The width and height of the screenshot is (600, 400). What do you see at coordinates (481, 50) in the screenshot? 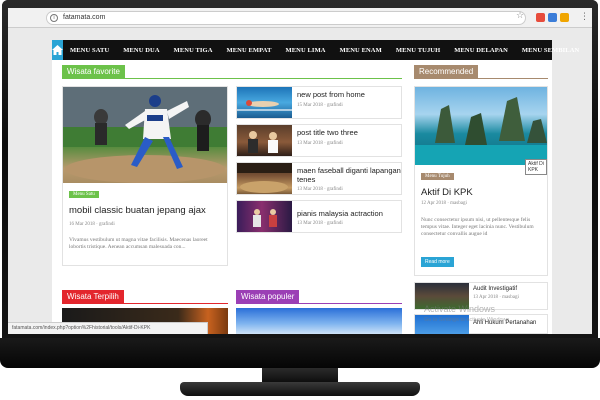
I see `nav-item-menu-delapan: MENU DELAPAN` at bounding box center [481, 50].